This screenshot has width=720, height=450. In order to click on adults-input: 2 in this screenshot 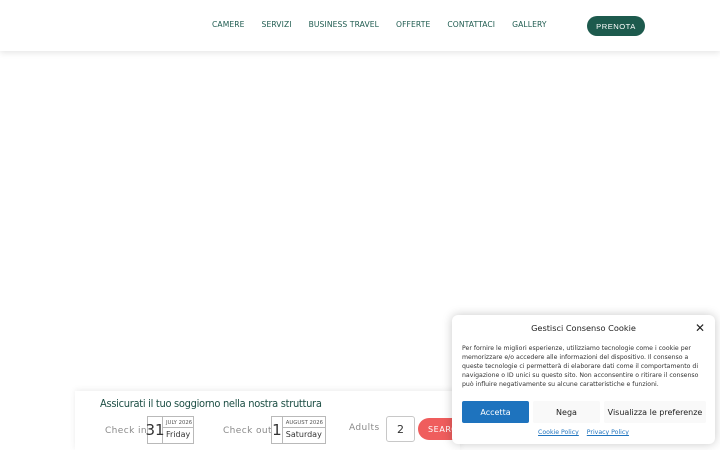, I will do `click(400, 429)`.